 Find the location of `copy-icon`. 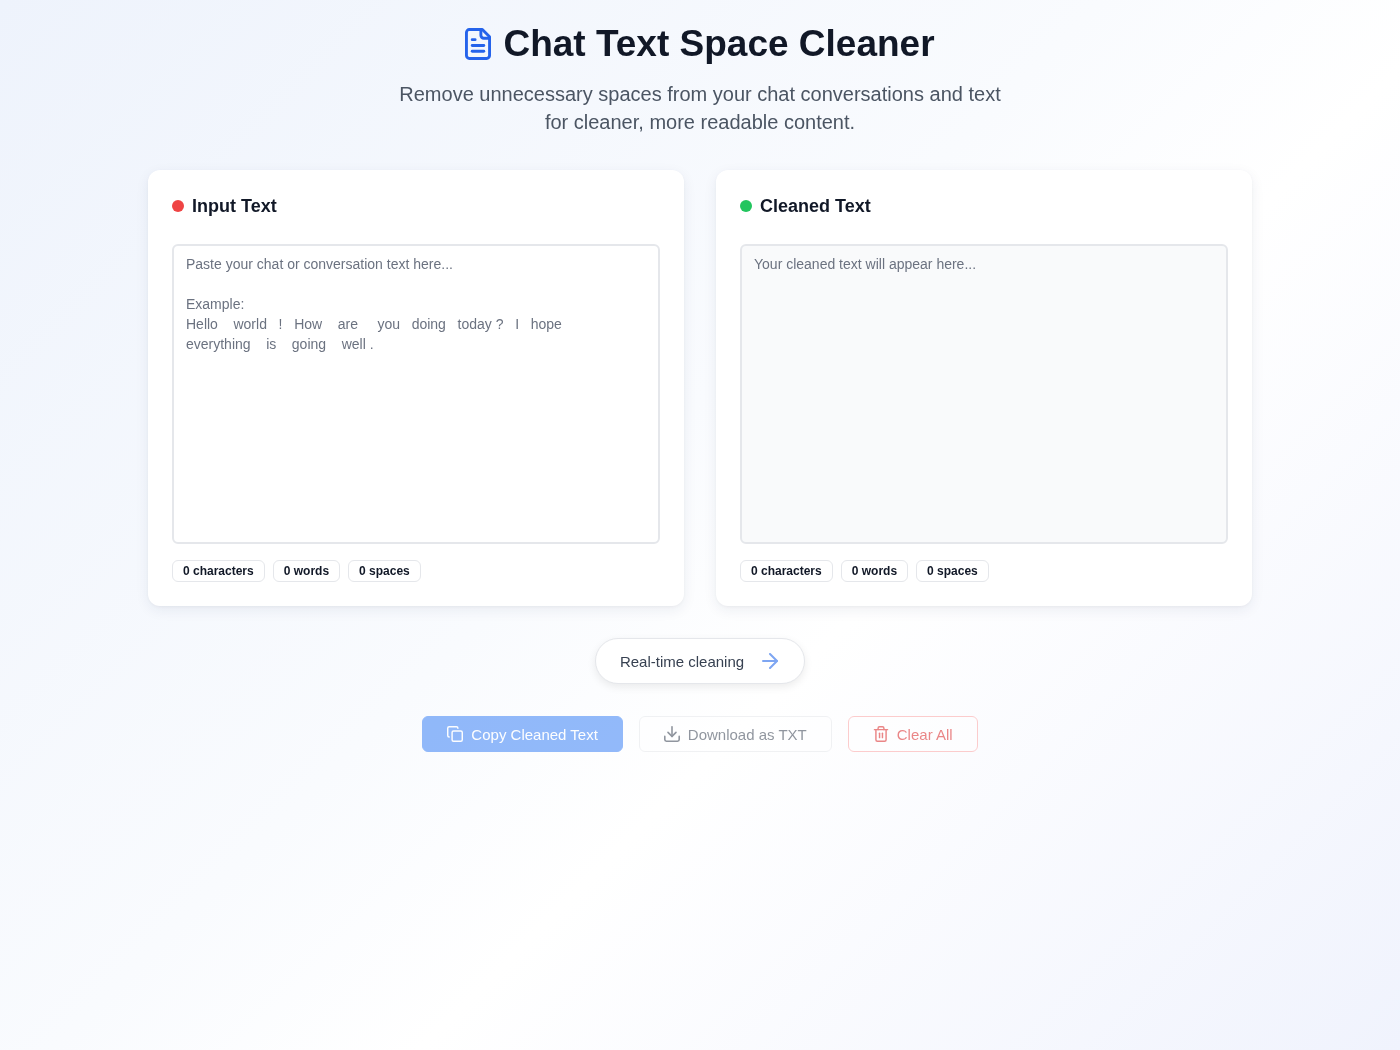

copy-icon is located at coordinates (455, 734).